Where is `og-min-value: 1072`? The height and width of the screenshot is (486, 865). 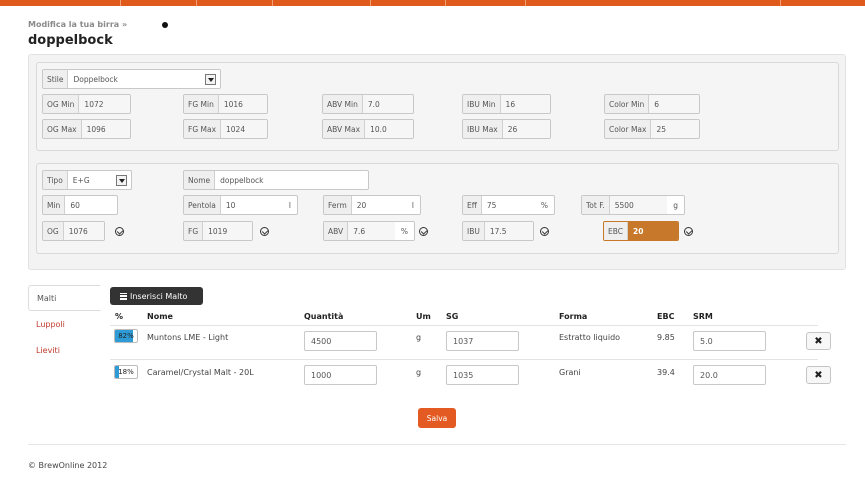
og-min-value: 1072 is located at coordinates (104, 104).